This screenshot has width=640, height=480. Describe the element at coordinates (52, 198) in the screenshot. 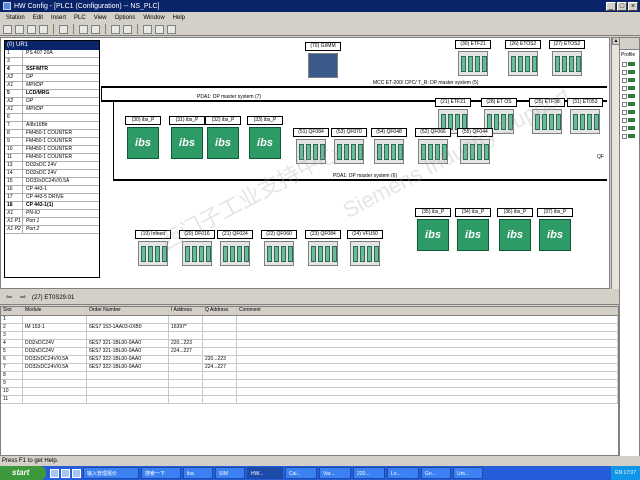

I see `rack-slot-row: 17 CP 443-5 DRIVE` at that location.